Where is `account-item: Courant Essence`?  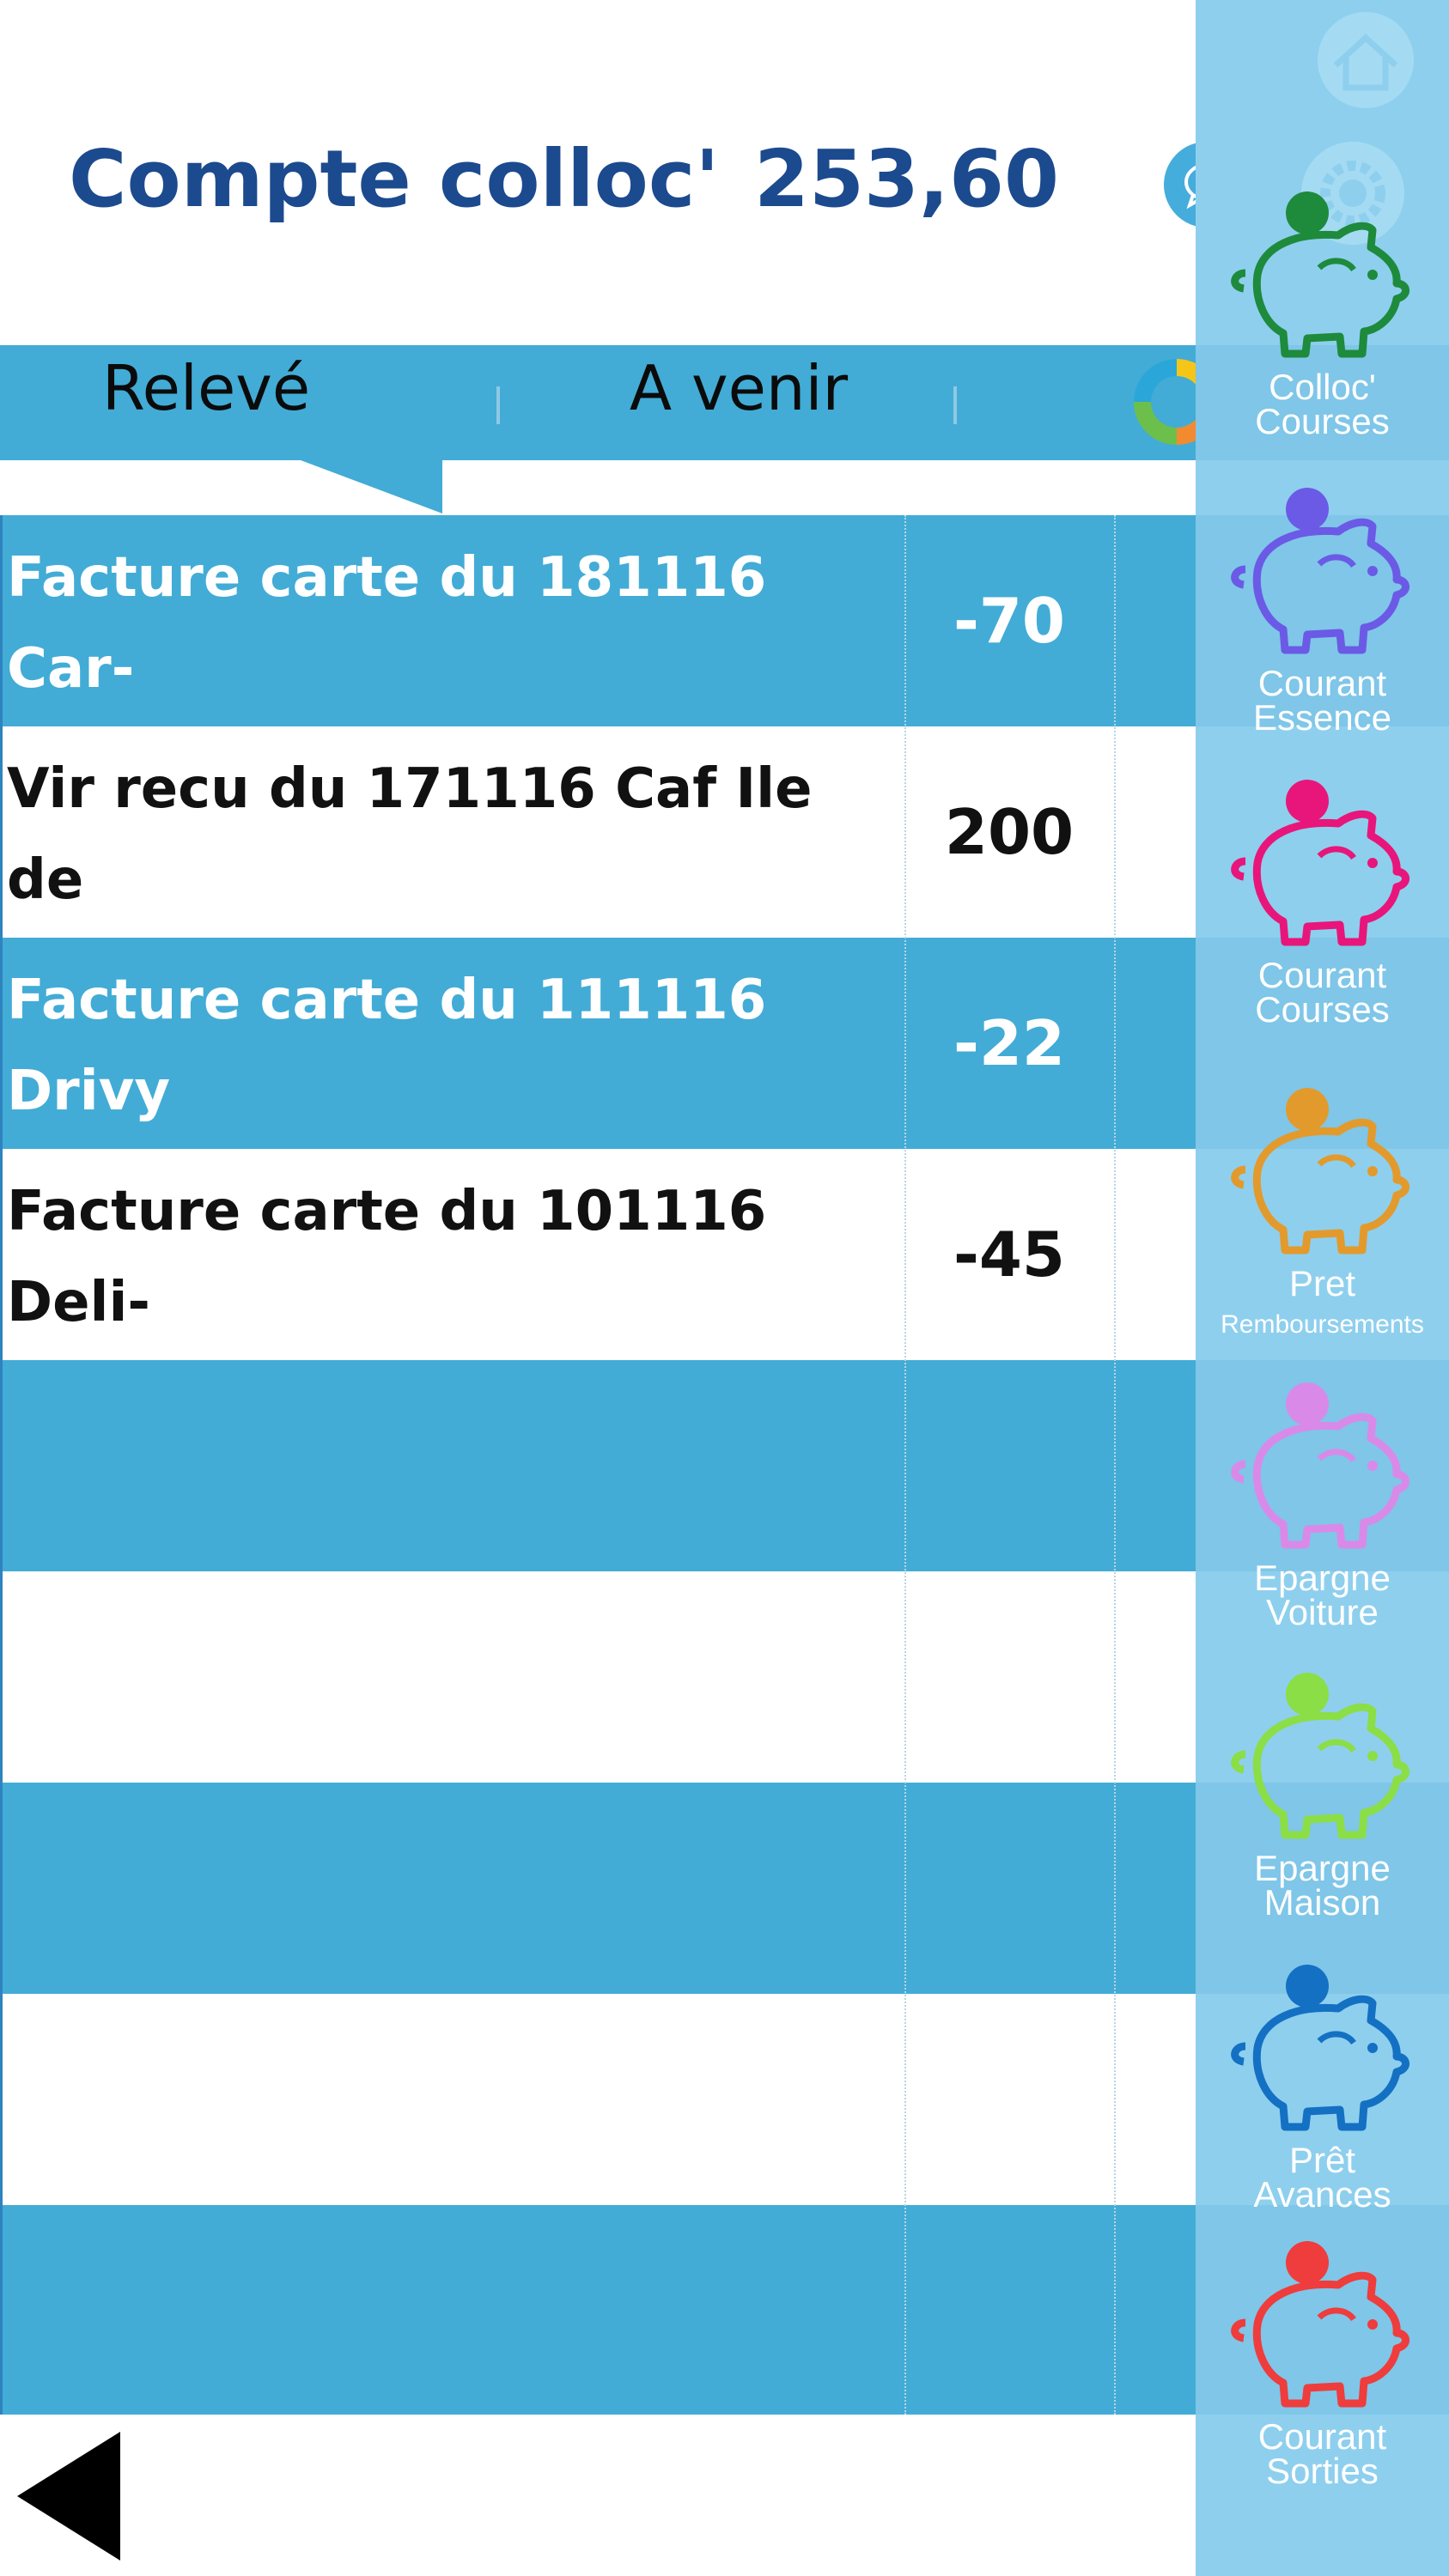 account-item: Courant Essence is located at coordinates (1322, 621).